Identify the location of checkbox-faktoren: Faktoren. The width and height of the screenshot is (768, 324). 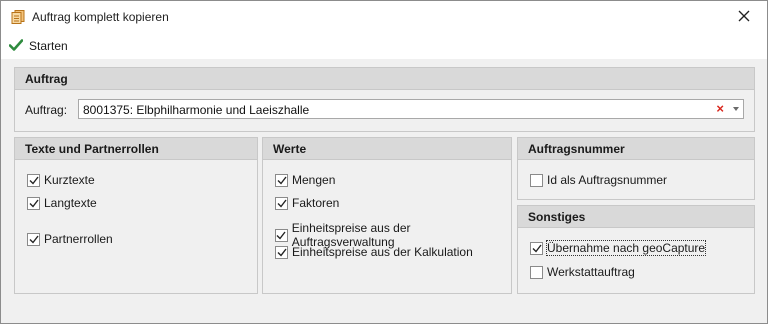
(307, 203).